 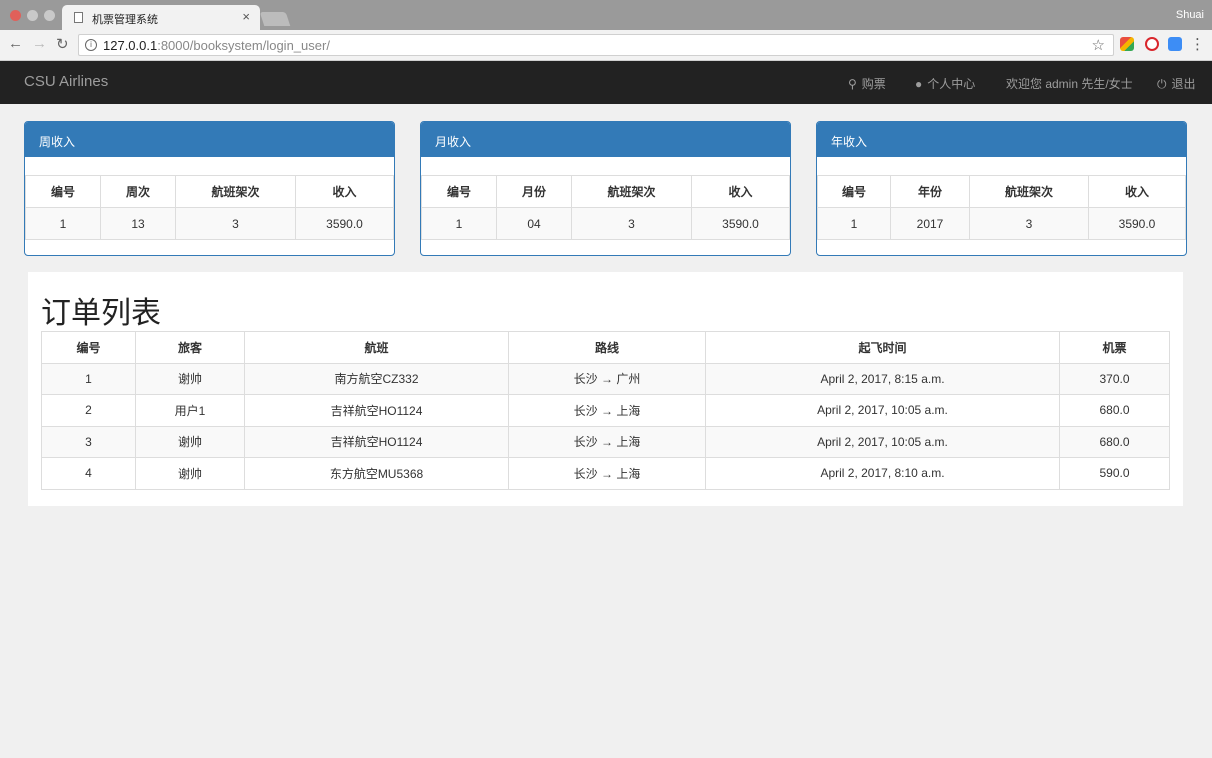 I want to click on extension-icon, so click(x=1127, y=44).